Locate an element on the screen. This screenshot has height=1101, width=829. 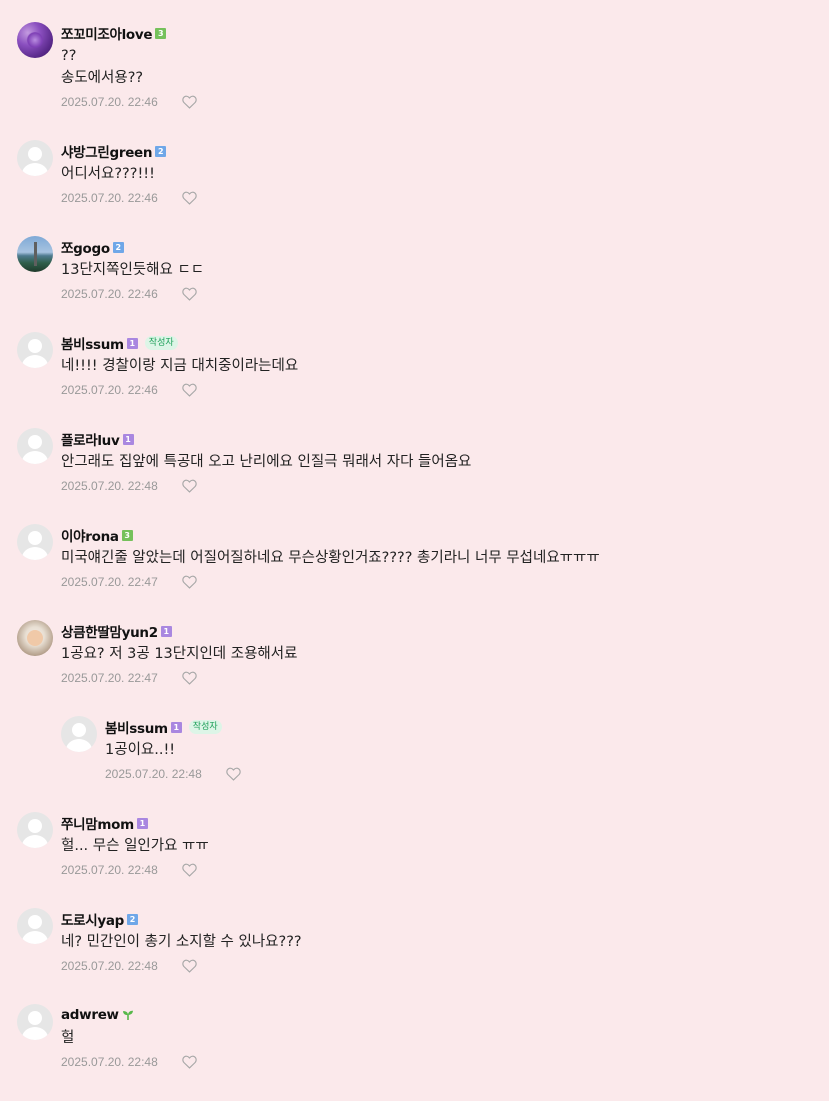
comment-author: 샤방그린green 2 is located at coordinates (114, 151).